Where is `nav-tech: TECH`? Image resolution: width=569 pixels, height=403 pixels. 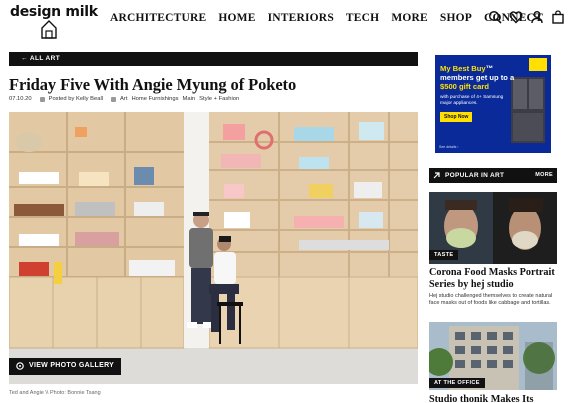
nav-tech: TECH is located at coordinates (362, 18).